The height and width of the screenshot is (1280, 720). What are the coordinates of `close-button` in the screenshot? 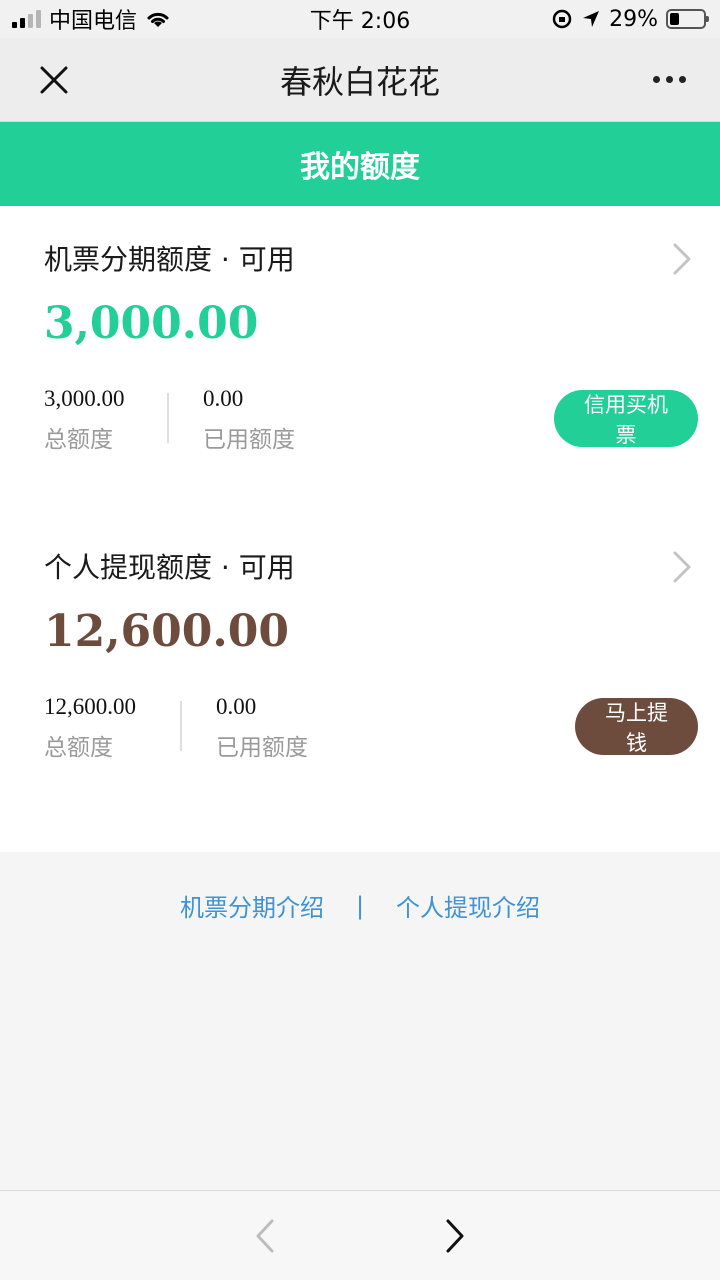 It's located at (54, 80).